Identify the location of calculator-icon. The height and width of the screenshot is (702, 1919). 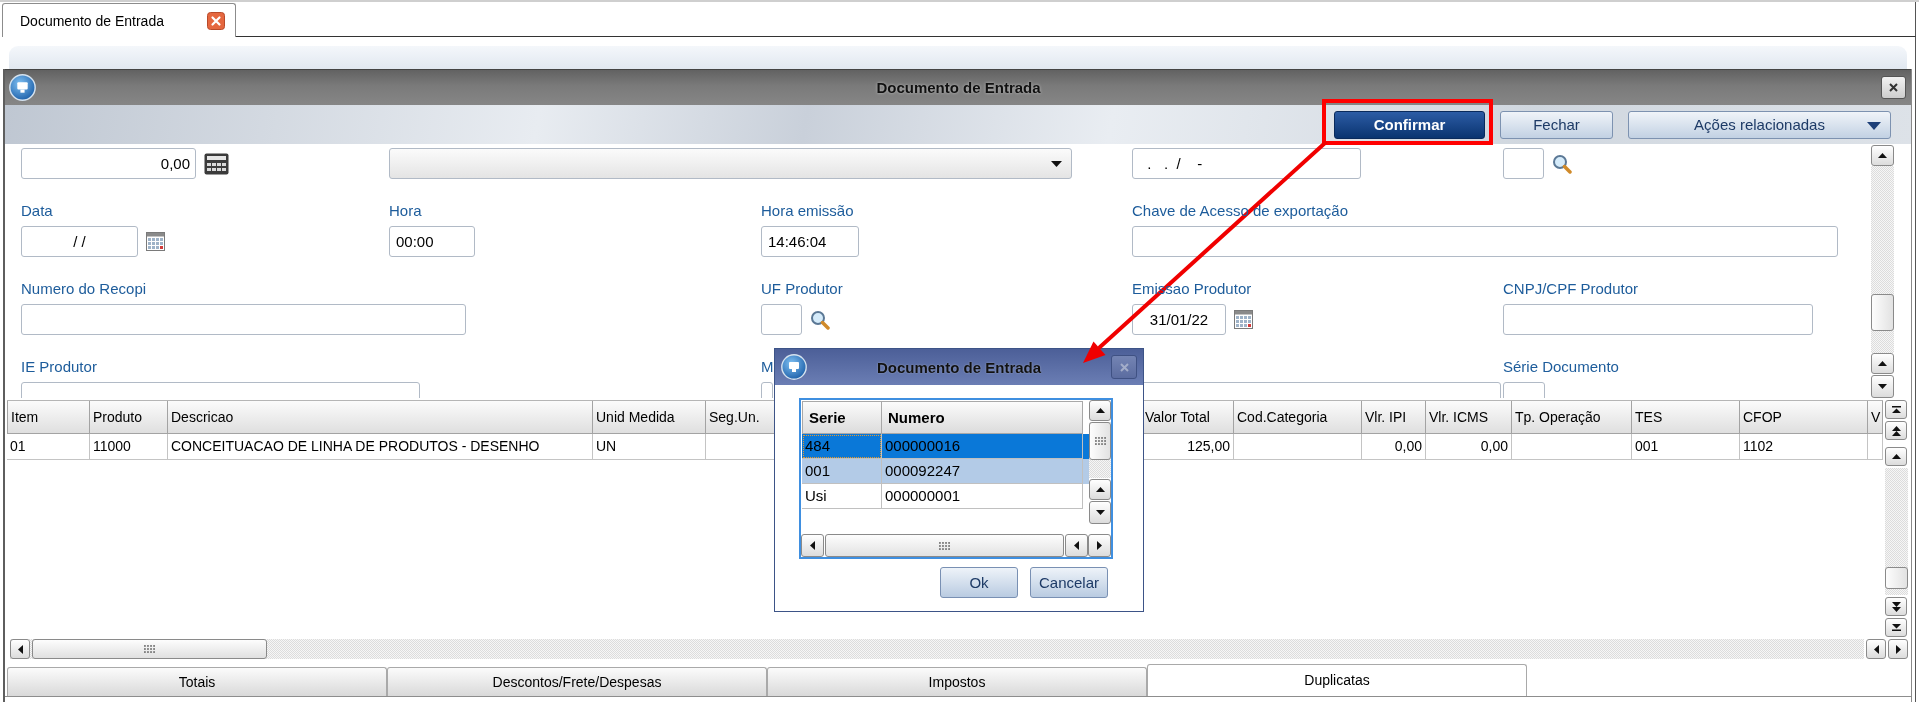
(216, 163).